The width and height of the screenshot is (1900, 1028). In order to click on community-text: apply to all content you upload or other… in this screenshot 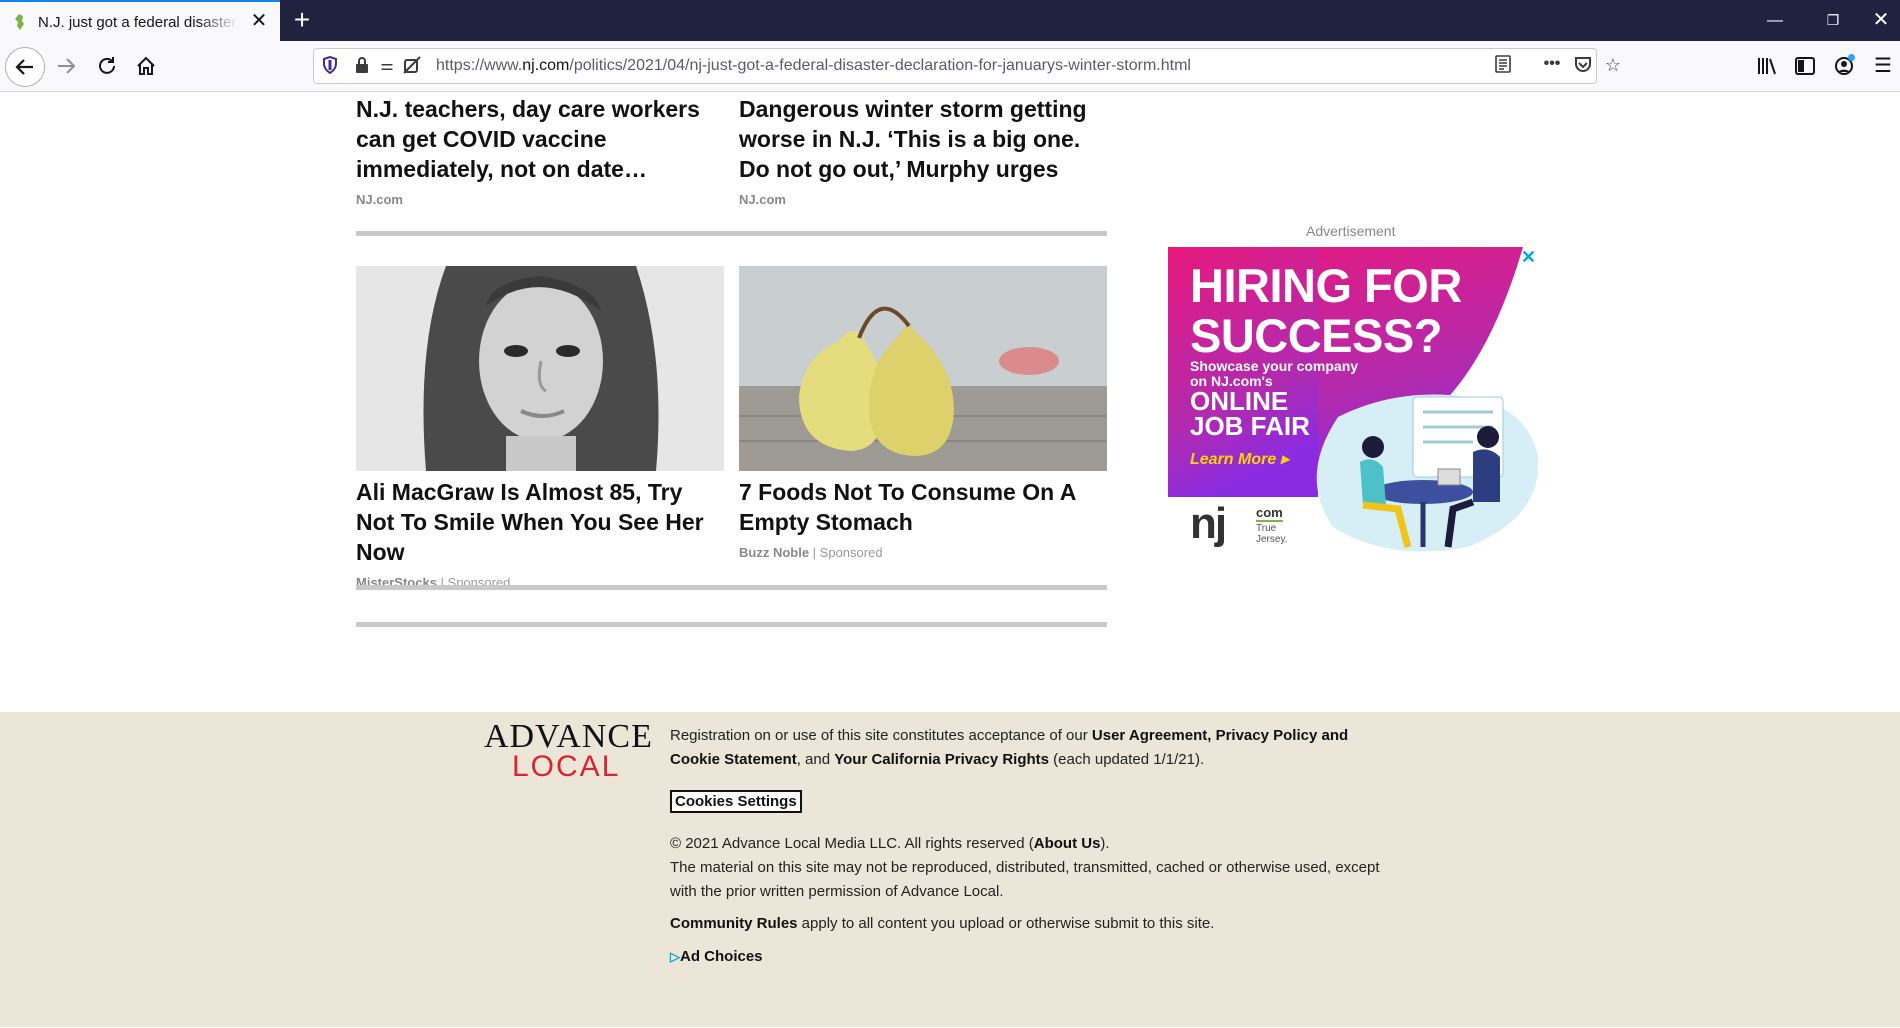, I will do `click(1006, 923)`.